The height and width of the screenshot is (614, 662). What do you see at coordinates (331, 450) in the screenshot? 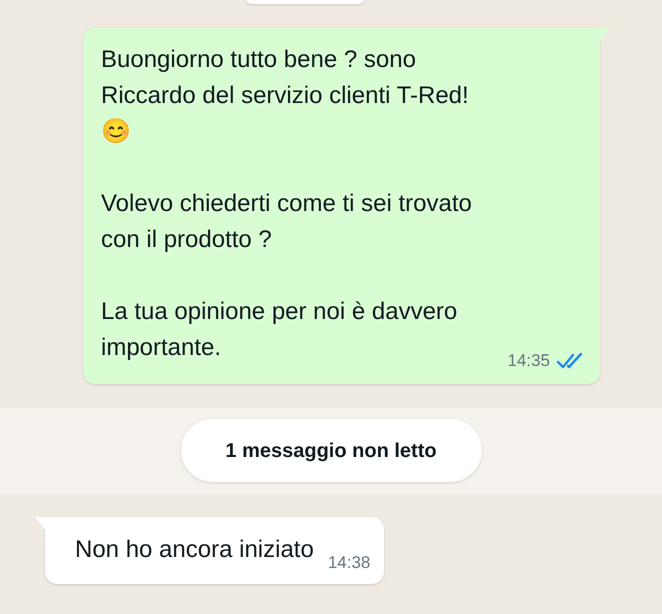
I see `unread-label: 1 messaggio non letto` at bounding box center [331, 450].